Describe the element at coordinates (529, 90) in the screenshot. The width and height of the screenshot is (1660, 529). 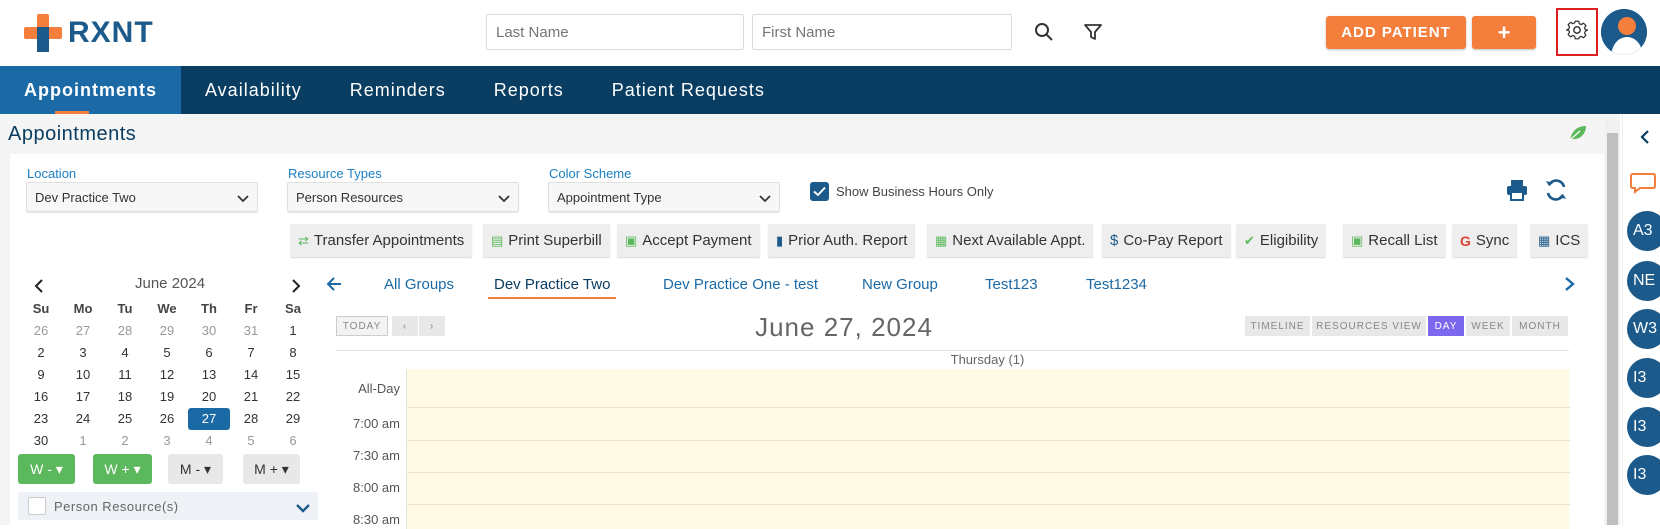
I see `nav-reports: Reports` at that location.